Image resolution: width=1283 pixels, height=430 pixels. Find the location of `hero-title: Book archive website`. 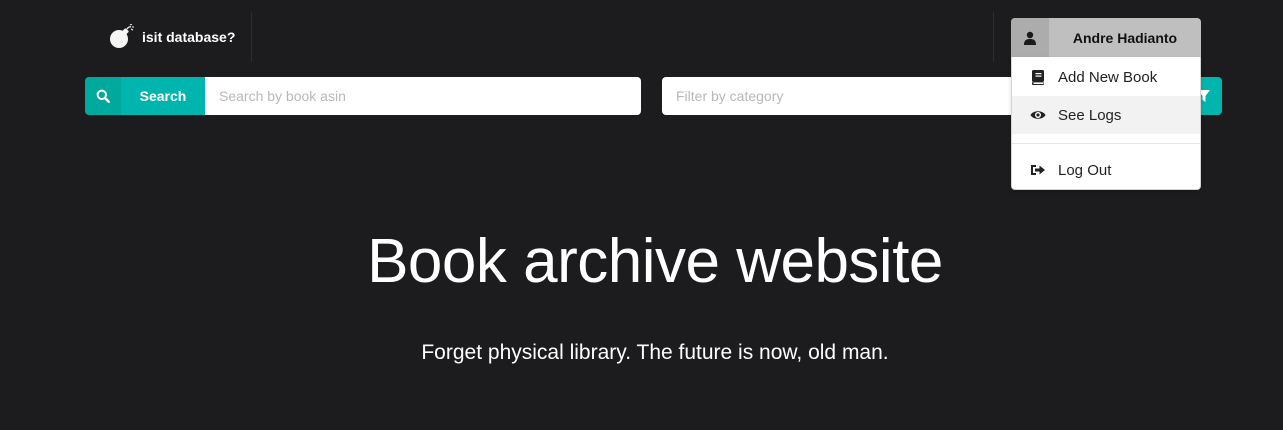

hero-title: Book archive website is located at coordinates (655, 261).